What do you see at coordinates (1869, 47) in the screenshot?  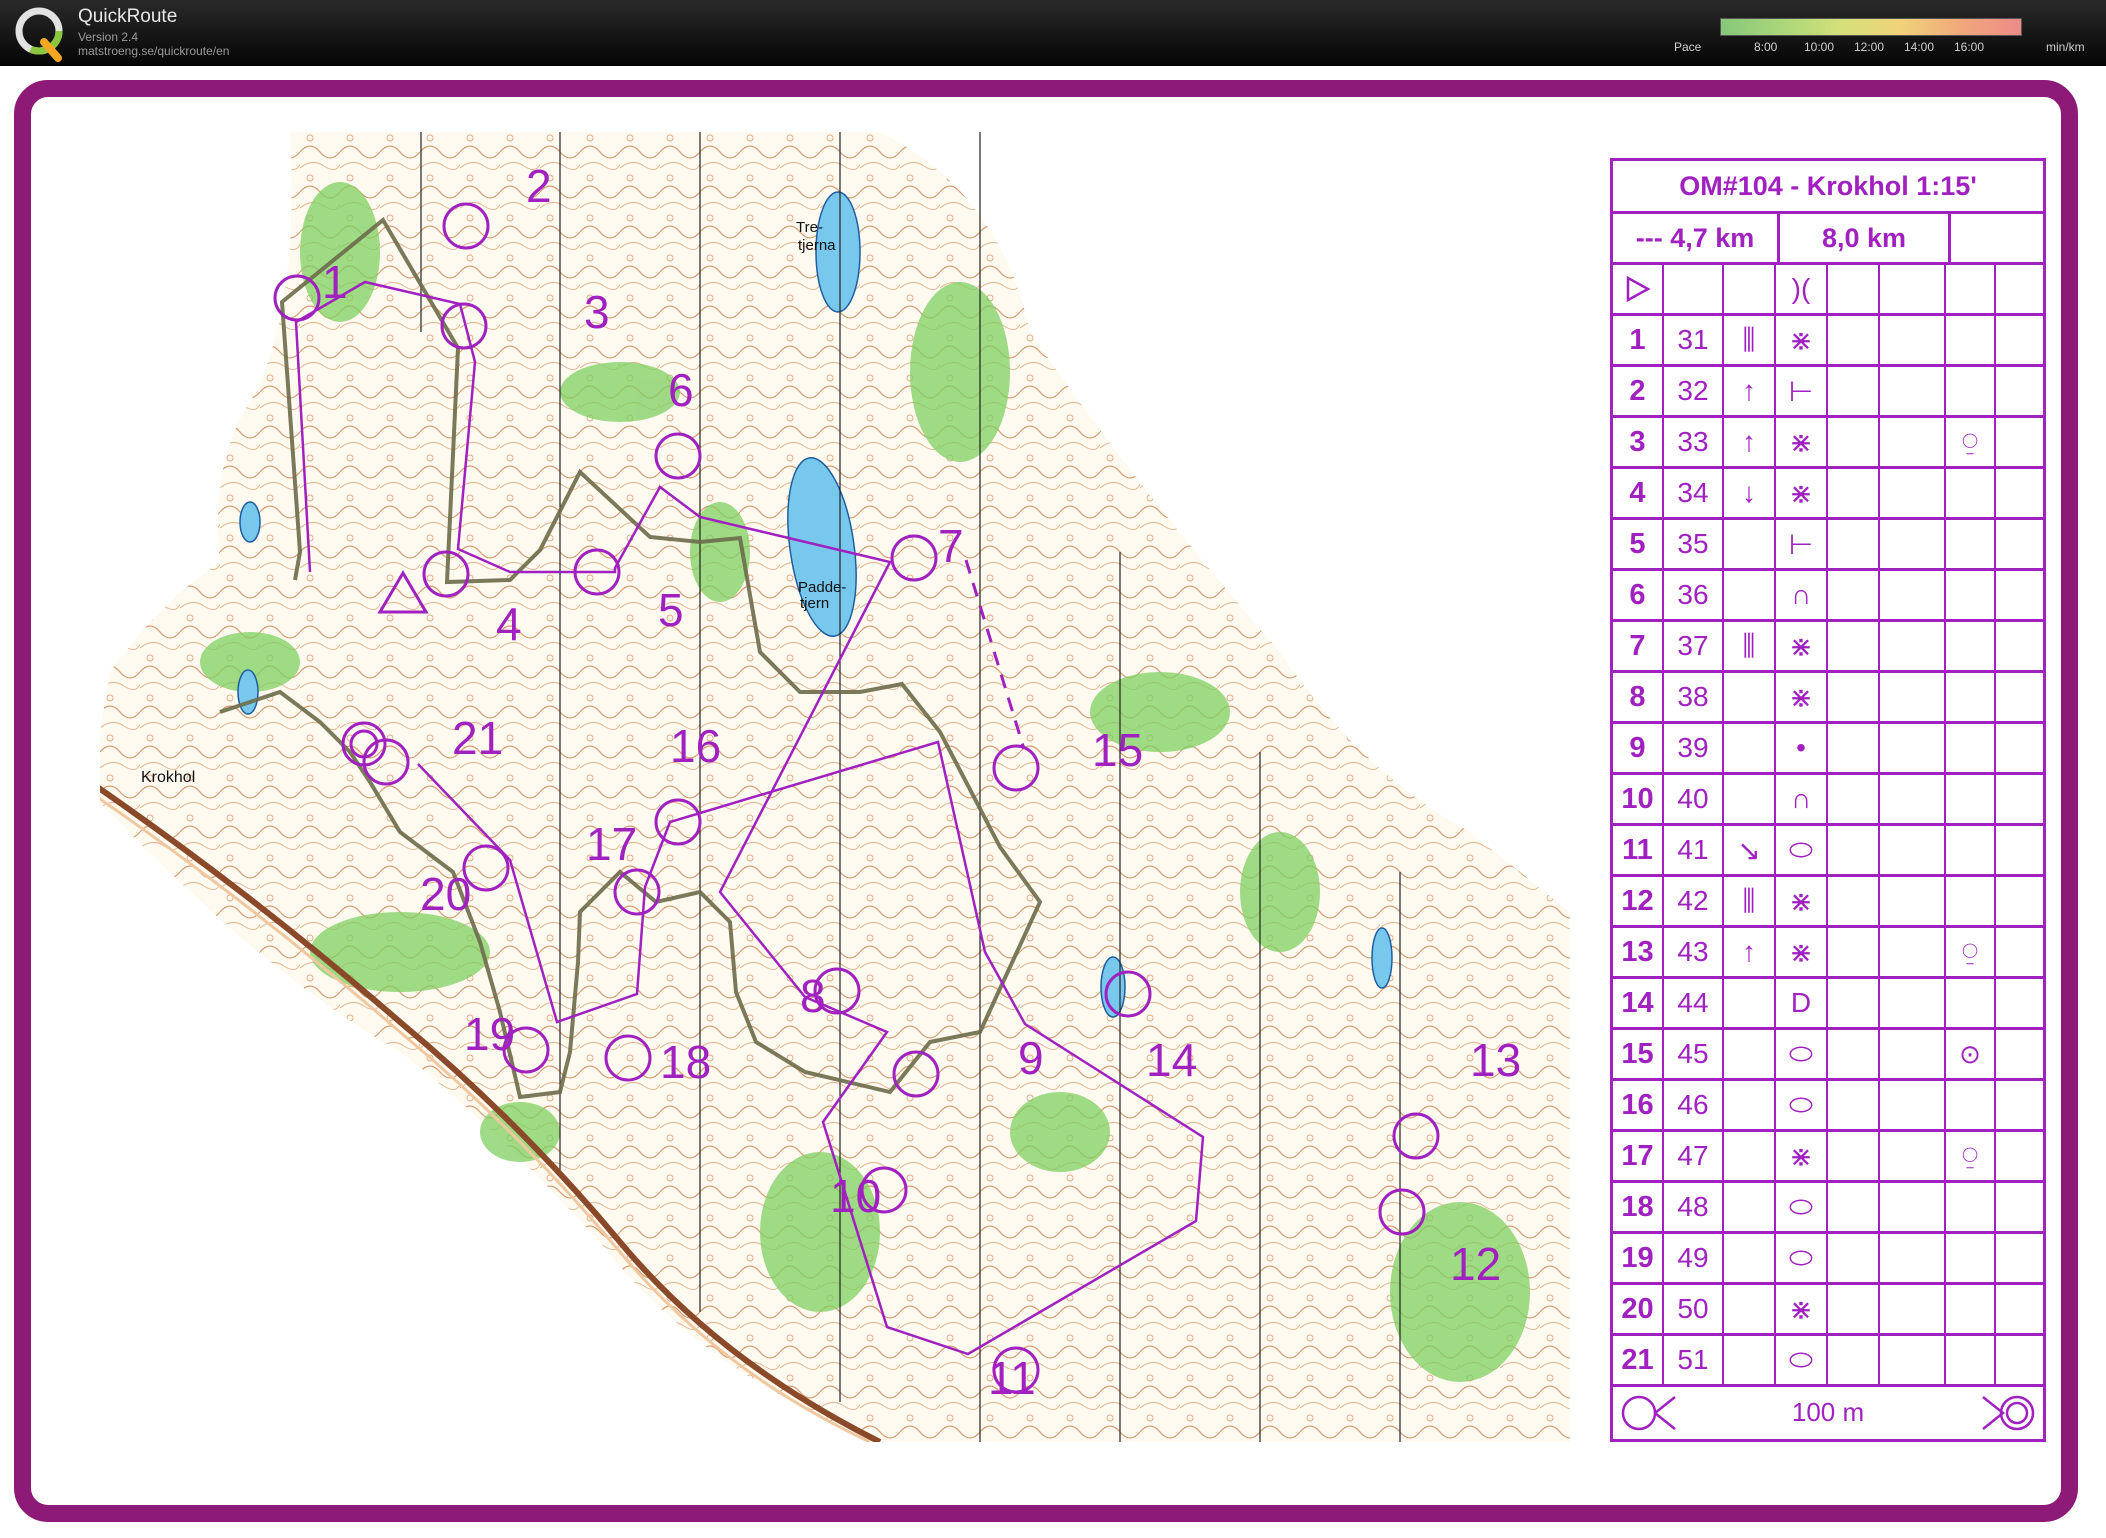 I see `pace-tick: 12:00` at bounding box center [1869, 47].